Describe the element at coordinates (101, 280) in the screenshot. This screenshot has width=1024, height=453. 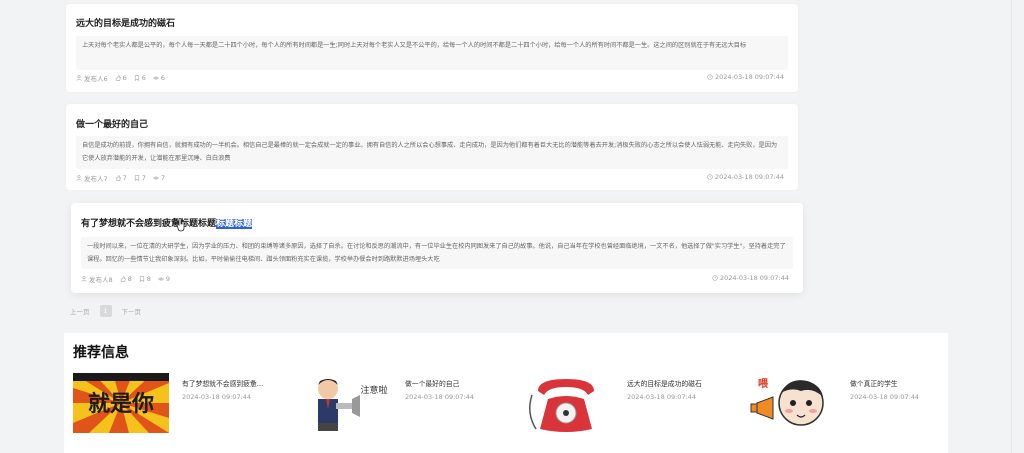
I see `post-author: 发布人8` at that location.